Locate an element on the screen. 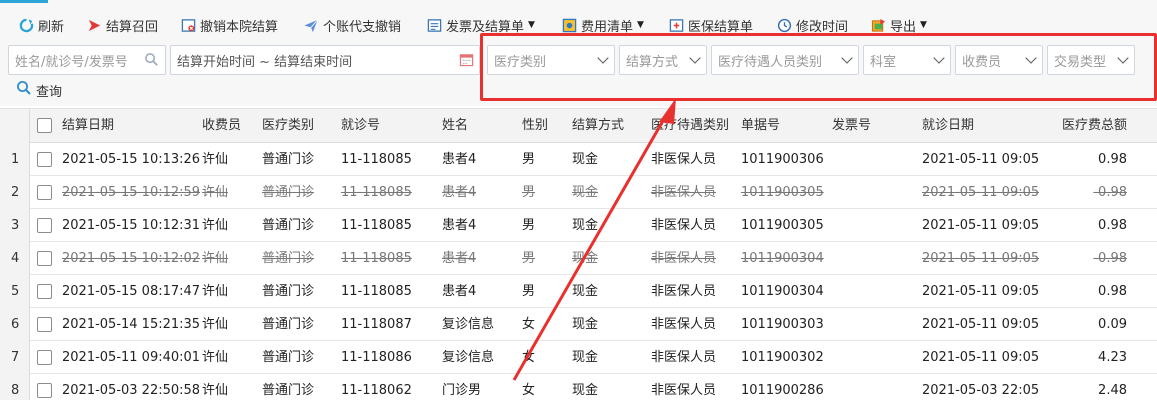  settle-method-select: 结算方式 is located at coordinates (663, 60).